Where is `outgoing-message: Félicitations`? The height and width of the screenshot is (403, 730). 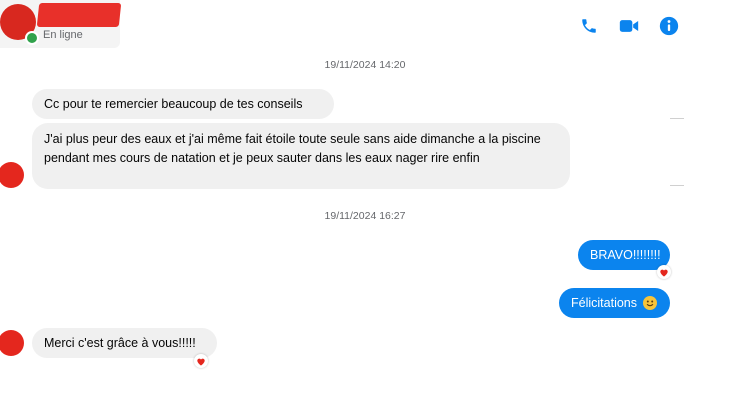
outgoing-message: Félicitations is located at coordinates (614, 303).